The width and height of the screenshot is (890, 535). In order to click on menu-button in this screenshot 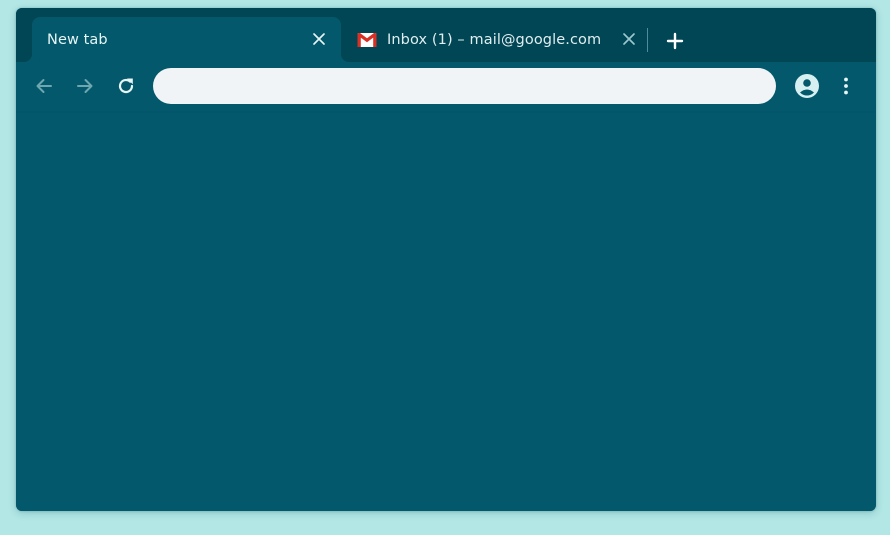, I will do `click(846, 86)`.